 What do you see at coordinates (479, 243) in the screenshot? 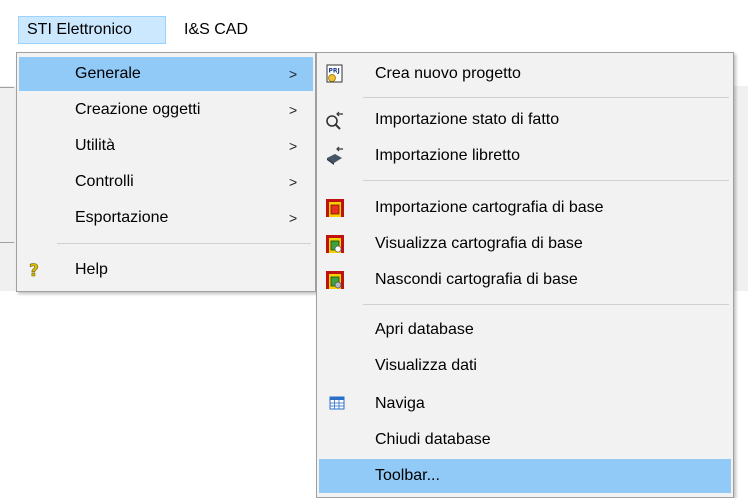
I see `menu-item-label: Visualizza cartografia di base` at bounding box center [479, 243].